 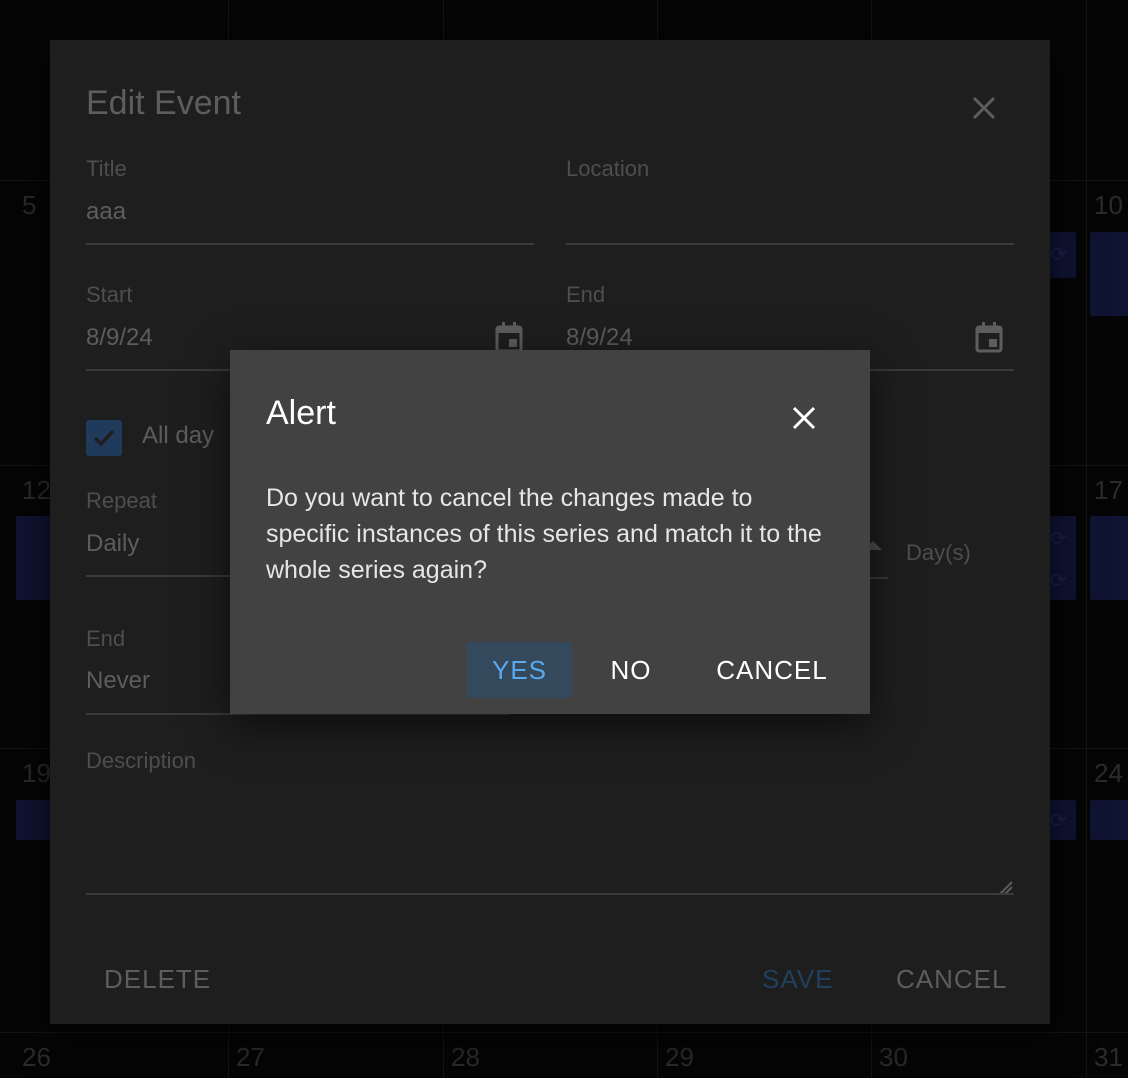 I want to click on calendar-icon, so click(x=989, y=338).